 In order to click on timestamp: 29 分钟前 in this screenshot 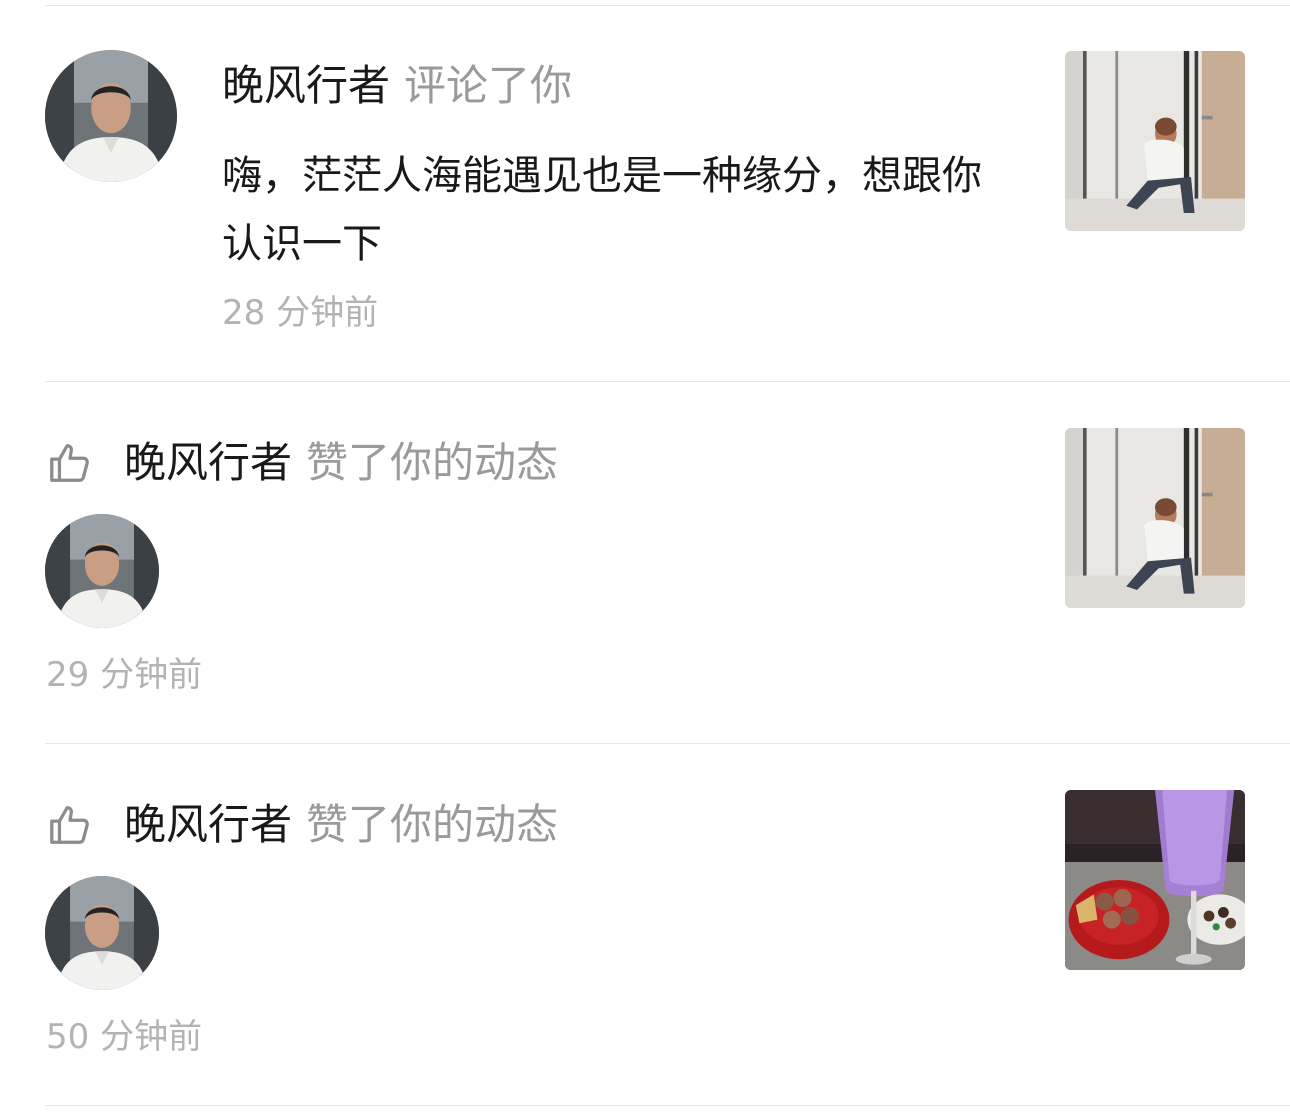, I will do `click(124, 675)`.